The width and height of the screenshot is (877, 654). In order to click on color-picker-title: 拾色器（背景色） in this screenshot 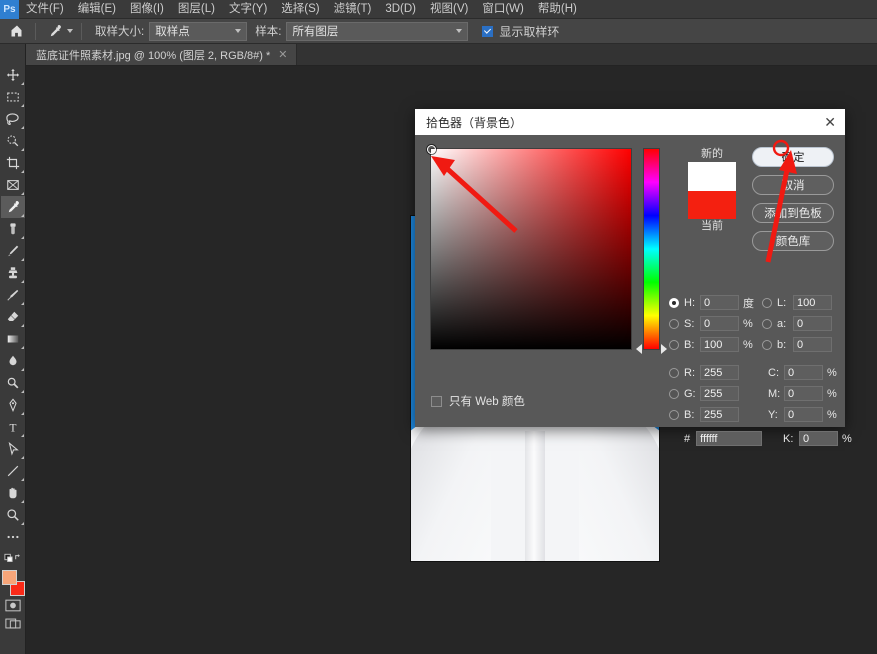, I will do `click(474, 122)`.